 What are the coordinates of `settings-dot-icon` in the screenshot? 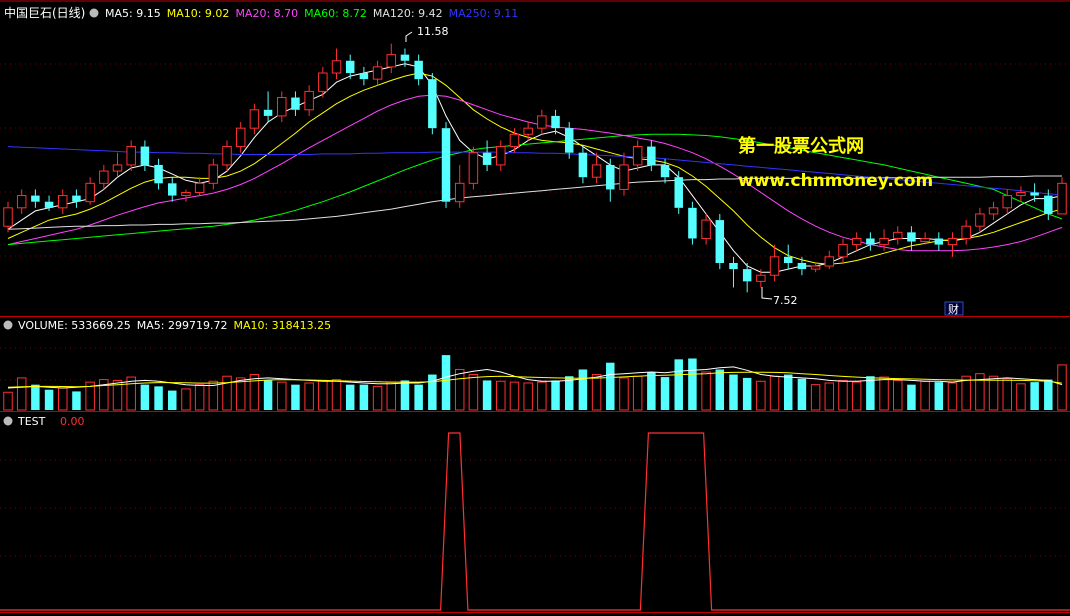 It's located at (94, 13).